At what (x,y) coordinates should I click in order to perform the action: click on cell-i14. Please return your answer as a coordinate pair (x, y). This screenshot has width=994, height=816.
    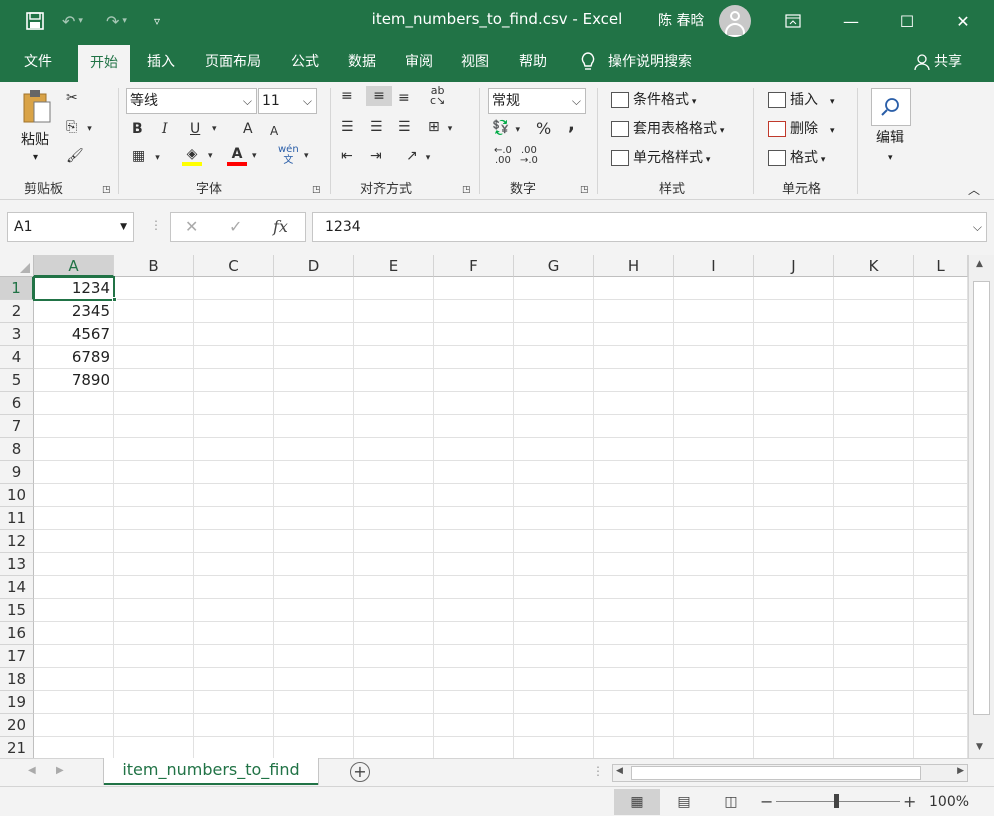
    Looking at the image, I should click on (714, 587).